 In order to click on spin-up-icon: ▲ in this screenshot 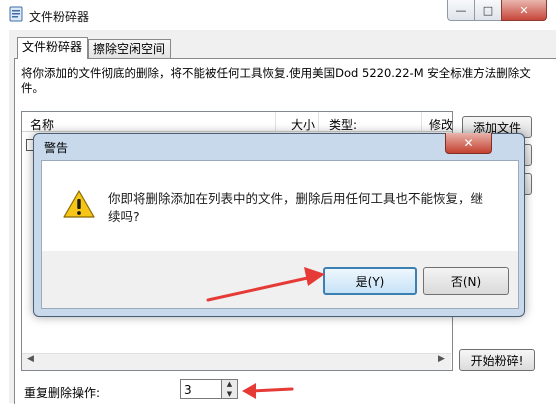, I will do `click(229, 384)`.